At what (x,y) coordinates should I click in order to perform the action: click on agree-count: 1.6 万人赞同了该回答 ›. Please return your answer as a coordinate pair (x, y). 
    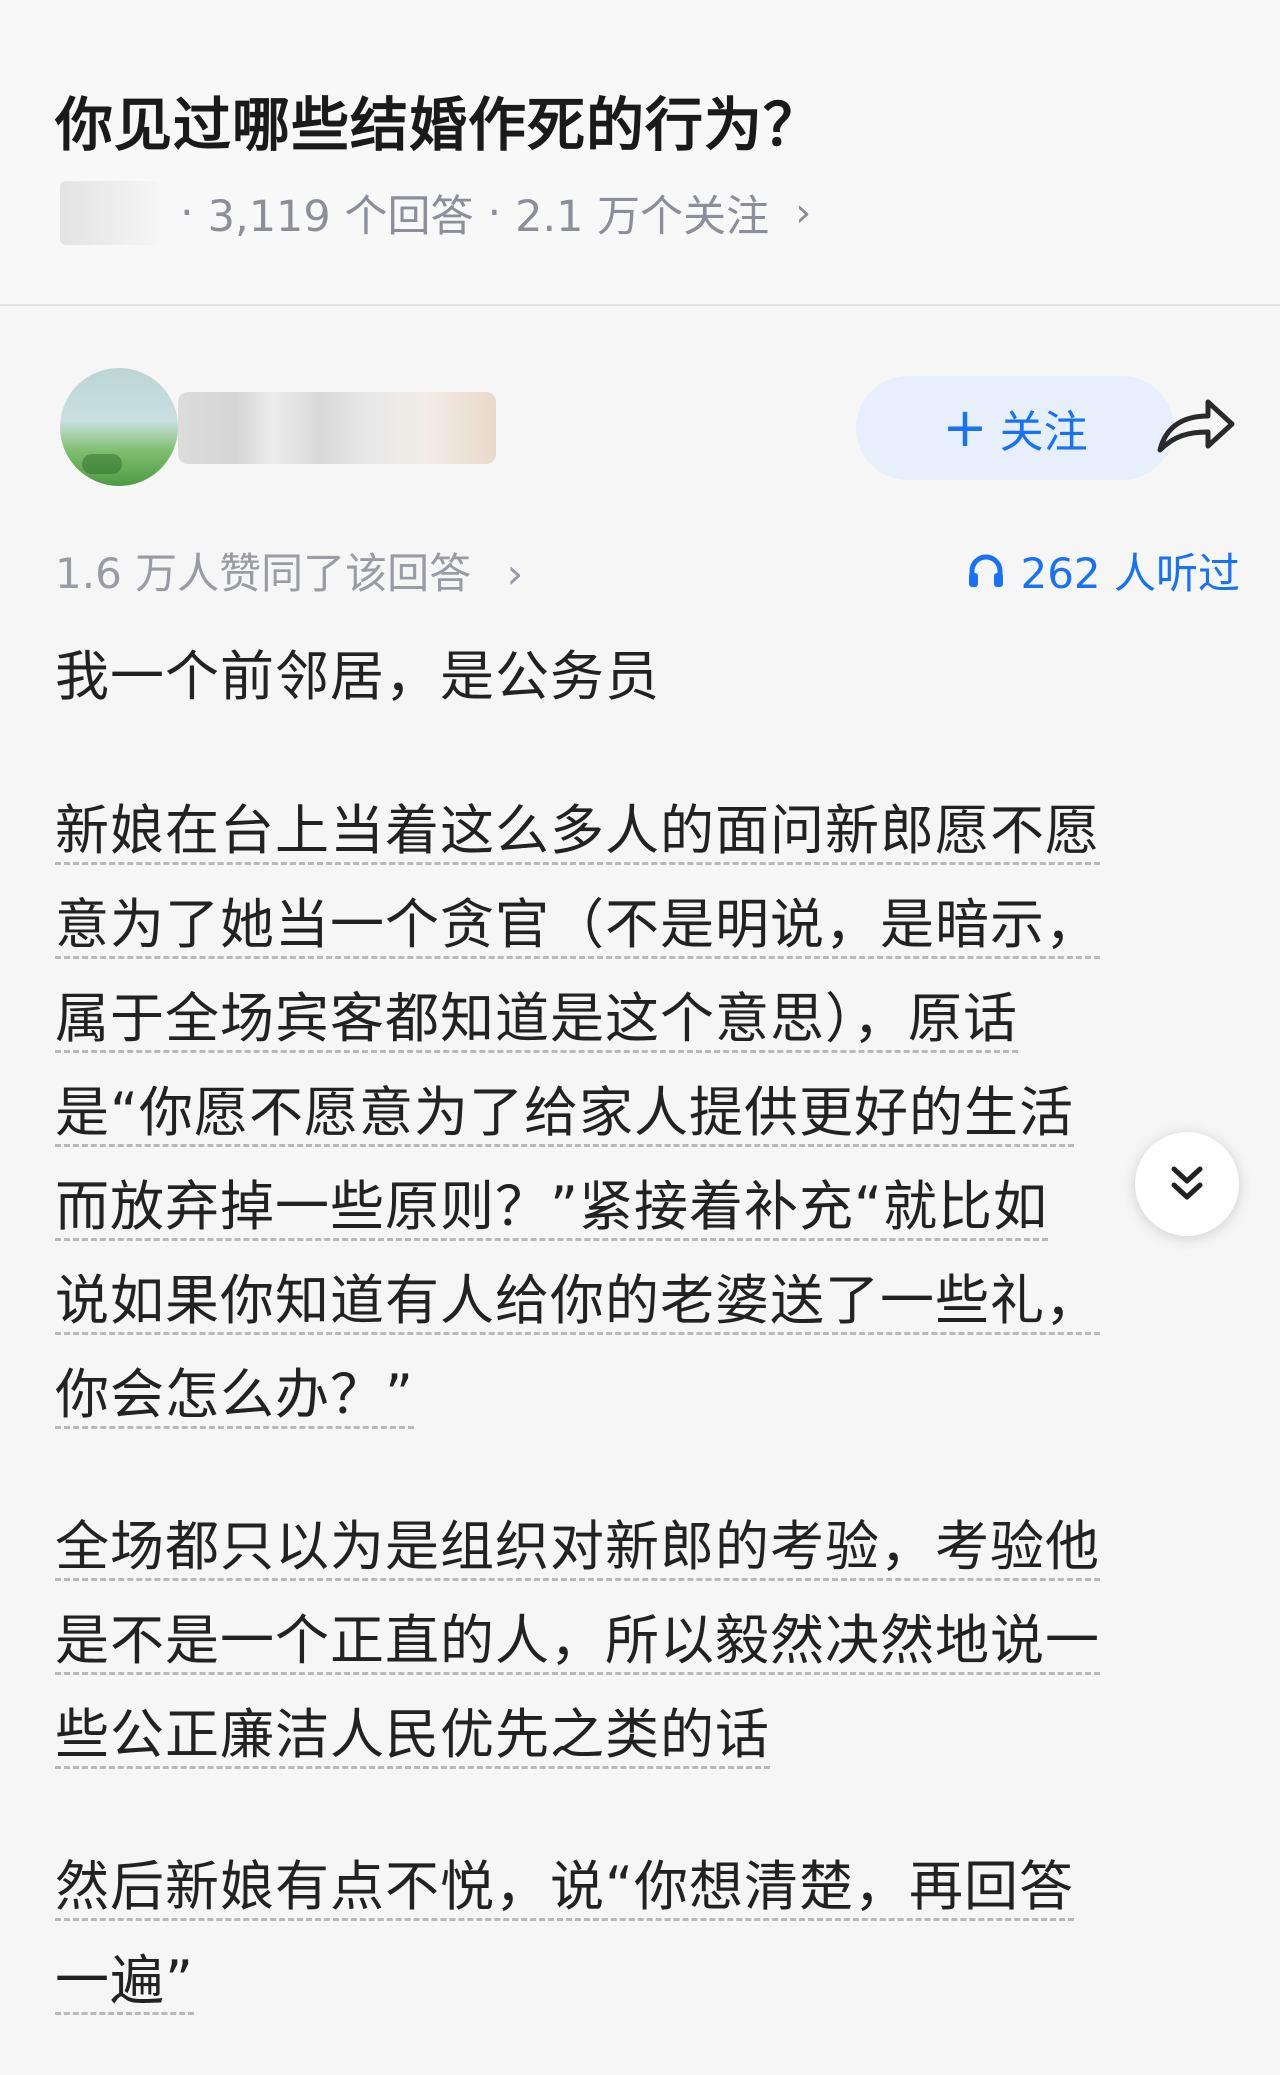
    Looking at the image, I should click on (289, 570).